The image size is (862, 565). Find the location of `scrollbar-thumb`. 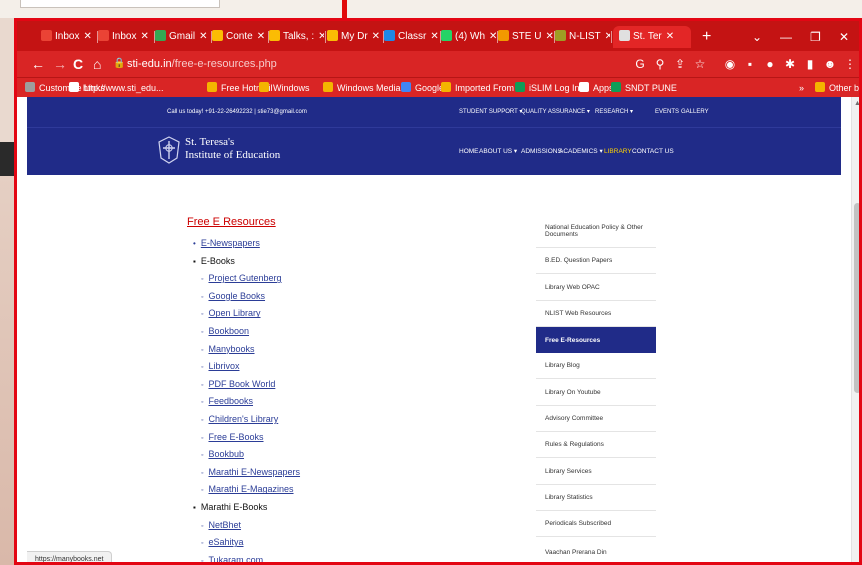

scrollbar-thumb is located at coordinates (856, 298).